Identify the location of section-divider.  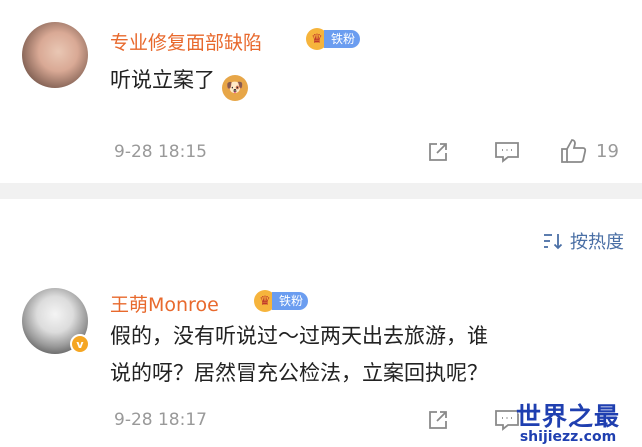
(321, 191).